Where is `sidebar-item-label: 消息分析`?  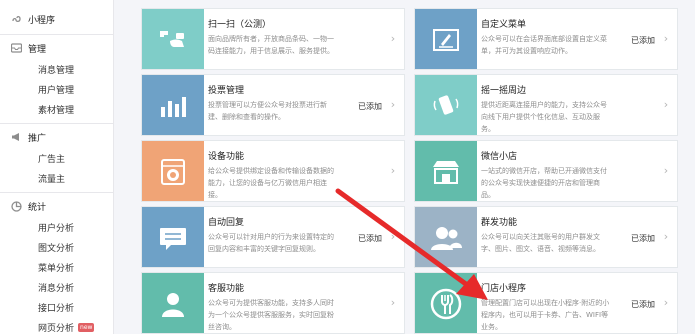
sidebar-item-label: 消息分析 is located at coordinates (56, 288).